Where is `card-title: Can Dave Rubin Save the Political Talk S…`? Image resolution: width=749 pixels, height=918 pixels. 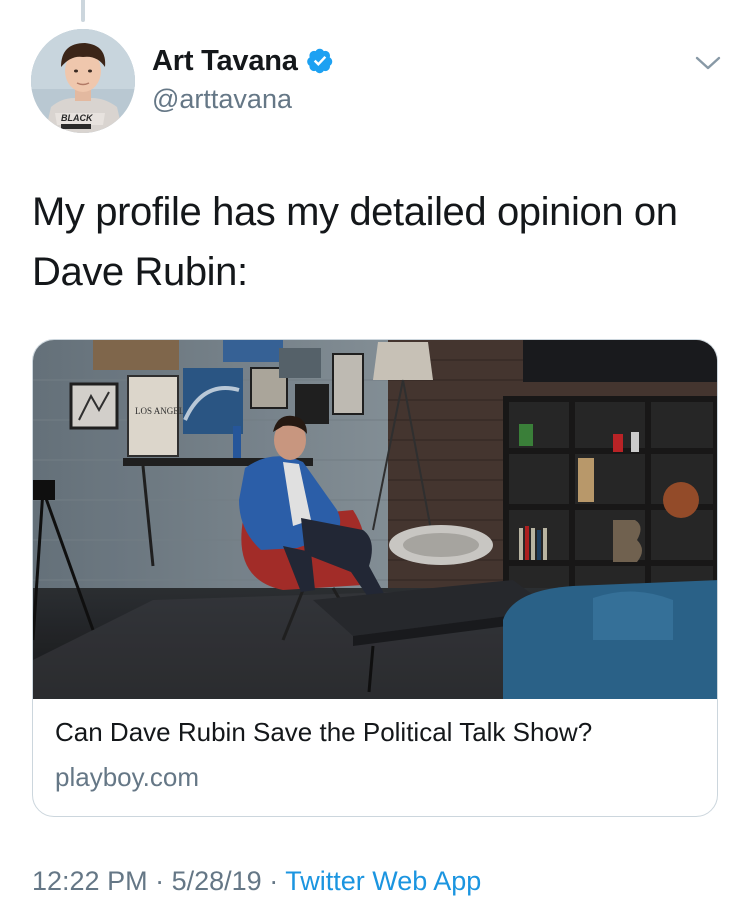 card-title: Can Dave Rubin Save the Political Talk S… is located at coordinates (323, 732).